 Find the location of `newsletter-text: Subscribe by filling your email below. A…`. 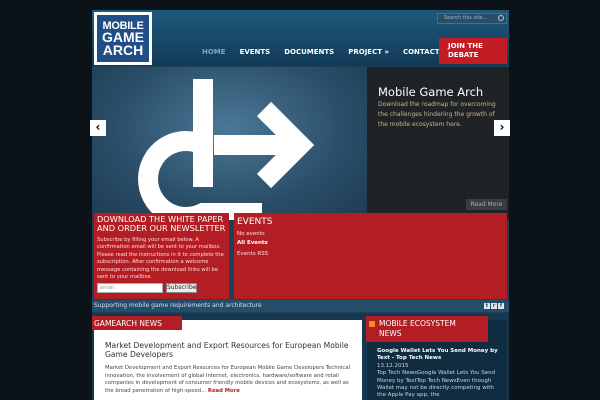

newsletter-text: Subscribe by filling your email below. A… is located at coordinates (160, 259).